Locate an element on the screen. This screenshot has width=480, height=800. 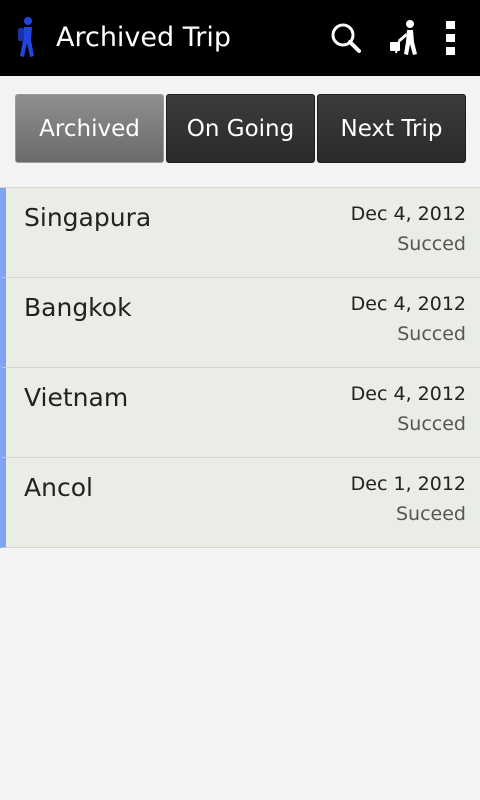
trip-tabs: Archived On Going Next Trip is located at coordinates (240, 128).